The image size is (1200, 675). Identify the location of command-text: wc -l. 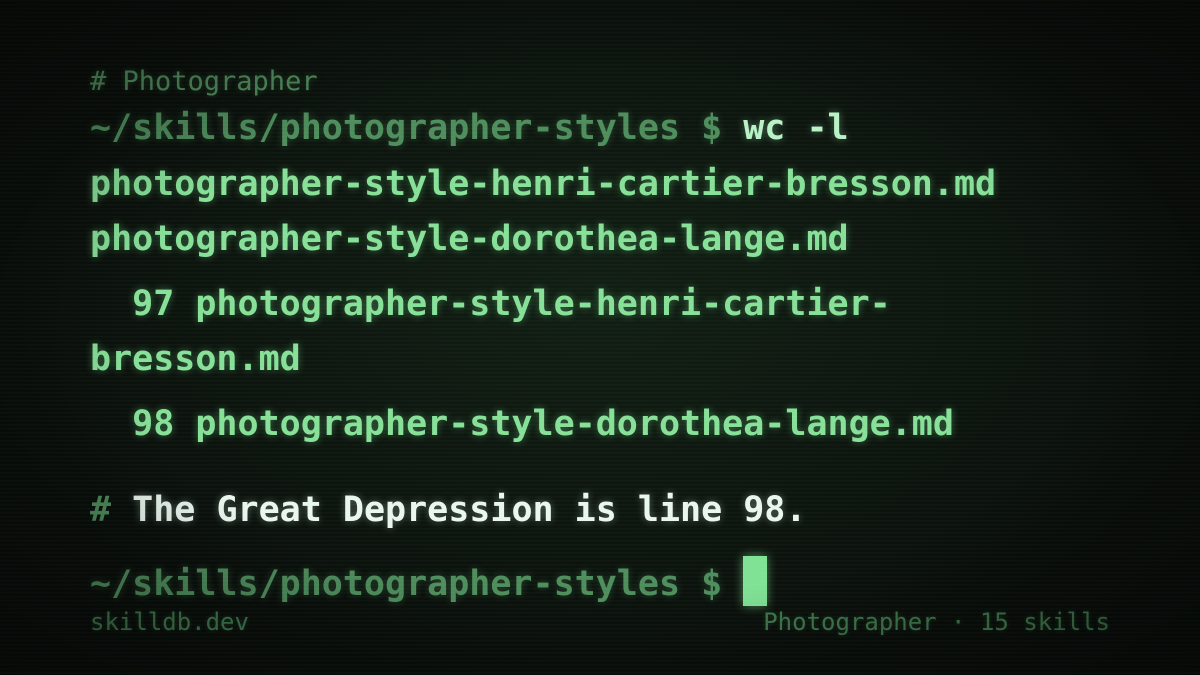
(796, 128).